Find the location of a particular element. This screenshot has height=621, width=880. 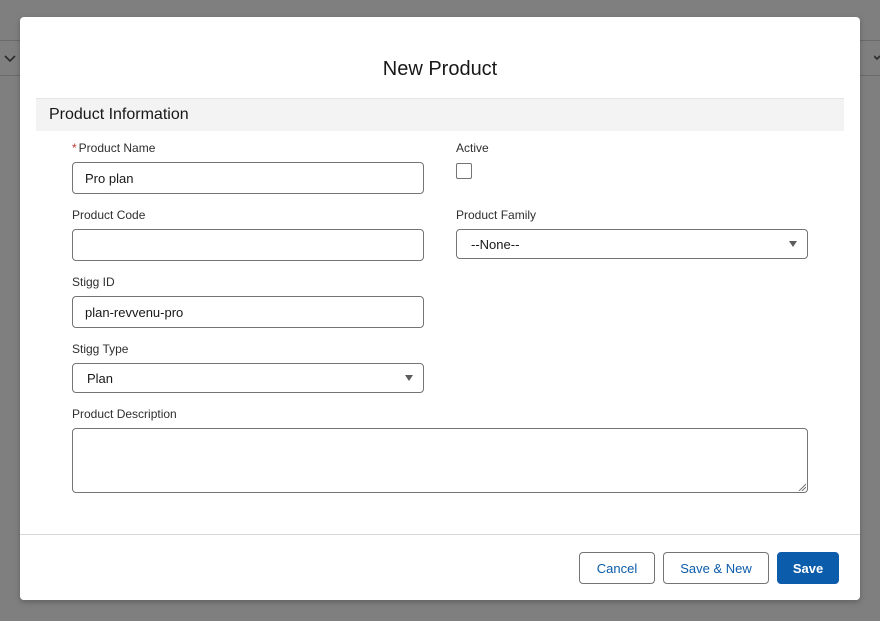

product-family-select: --None-- is located at coordinates (632, 244).